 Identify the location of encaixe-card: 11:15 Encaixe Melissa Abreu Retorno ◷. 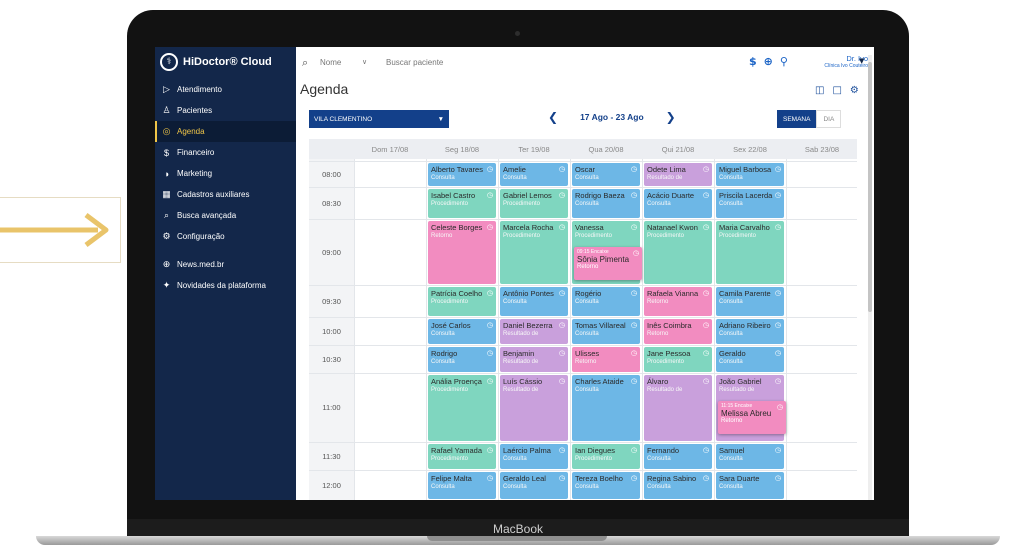
(752, 417).